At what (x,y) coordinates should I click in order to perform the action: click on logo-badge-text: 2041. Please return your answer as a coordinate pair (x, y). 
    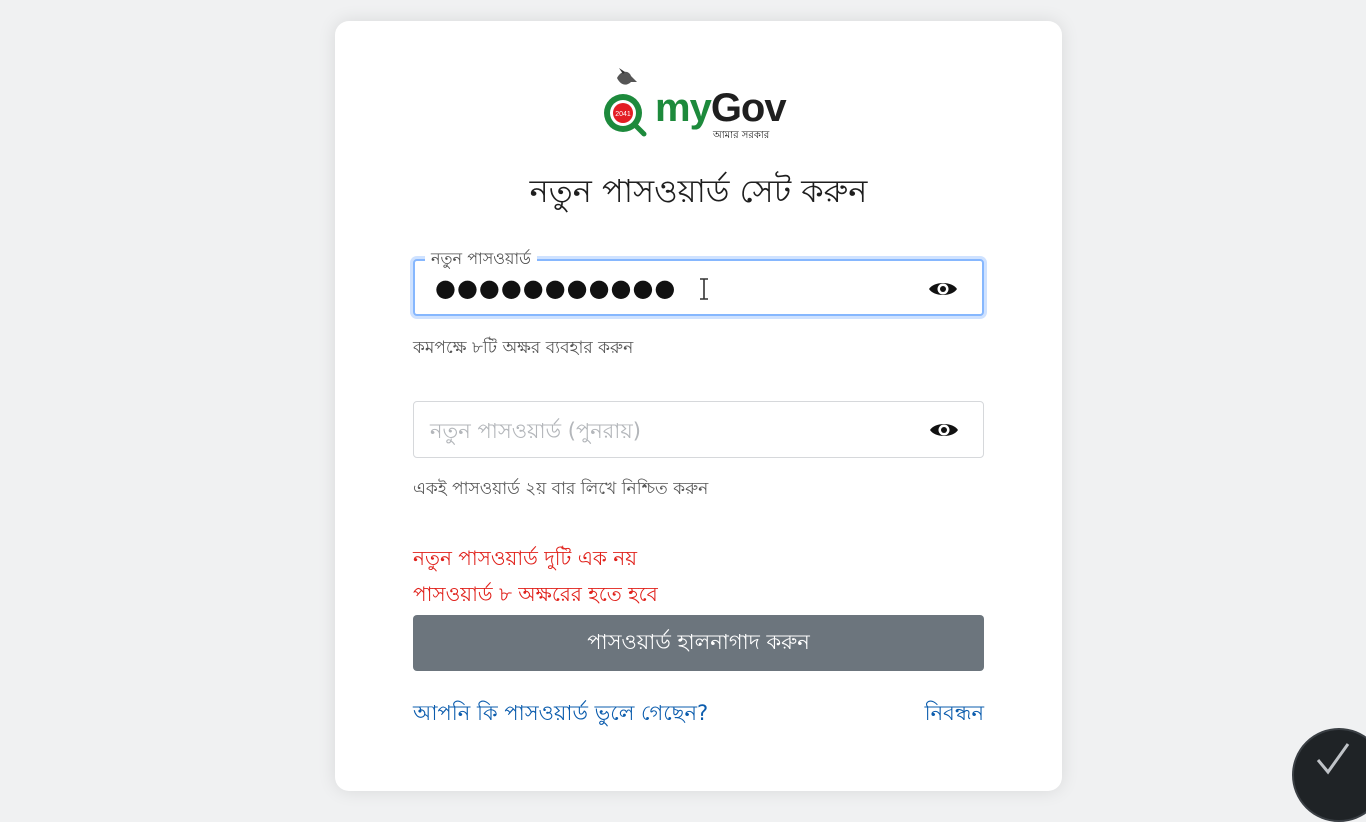
    Looking at the image, I should click on (623, 114).